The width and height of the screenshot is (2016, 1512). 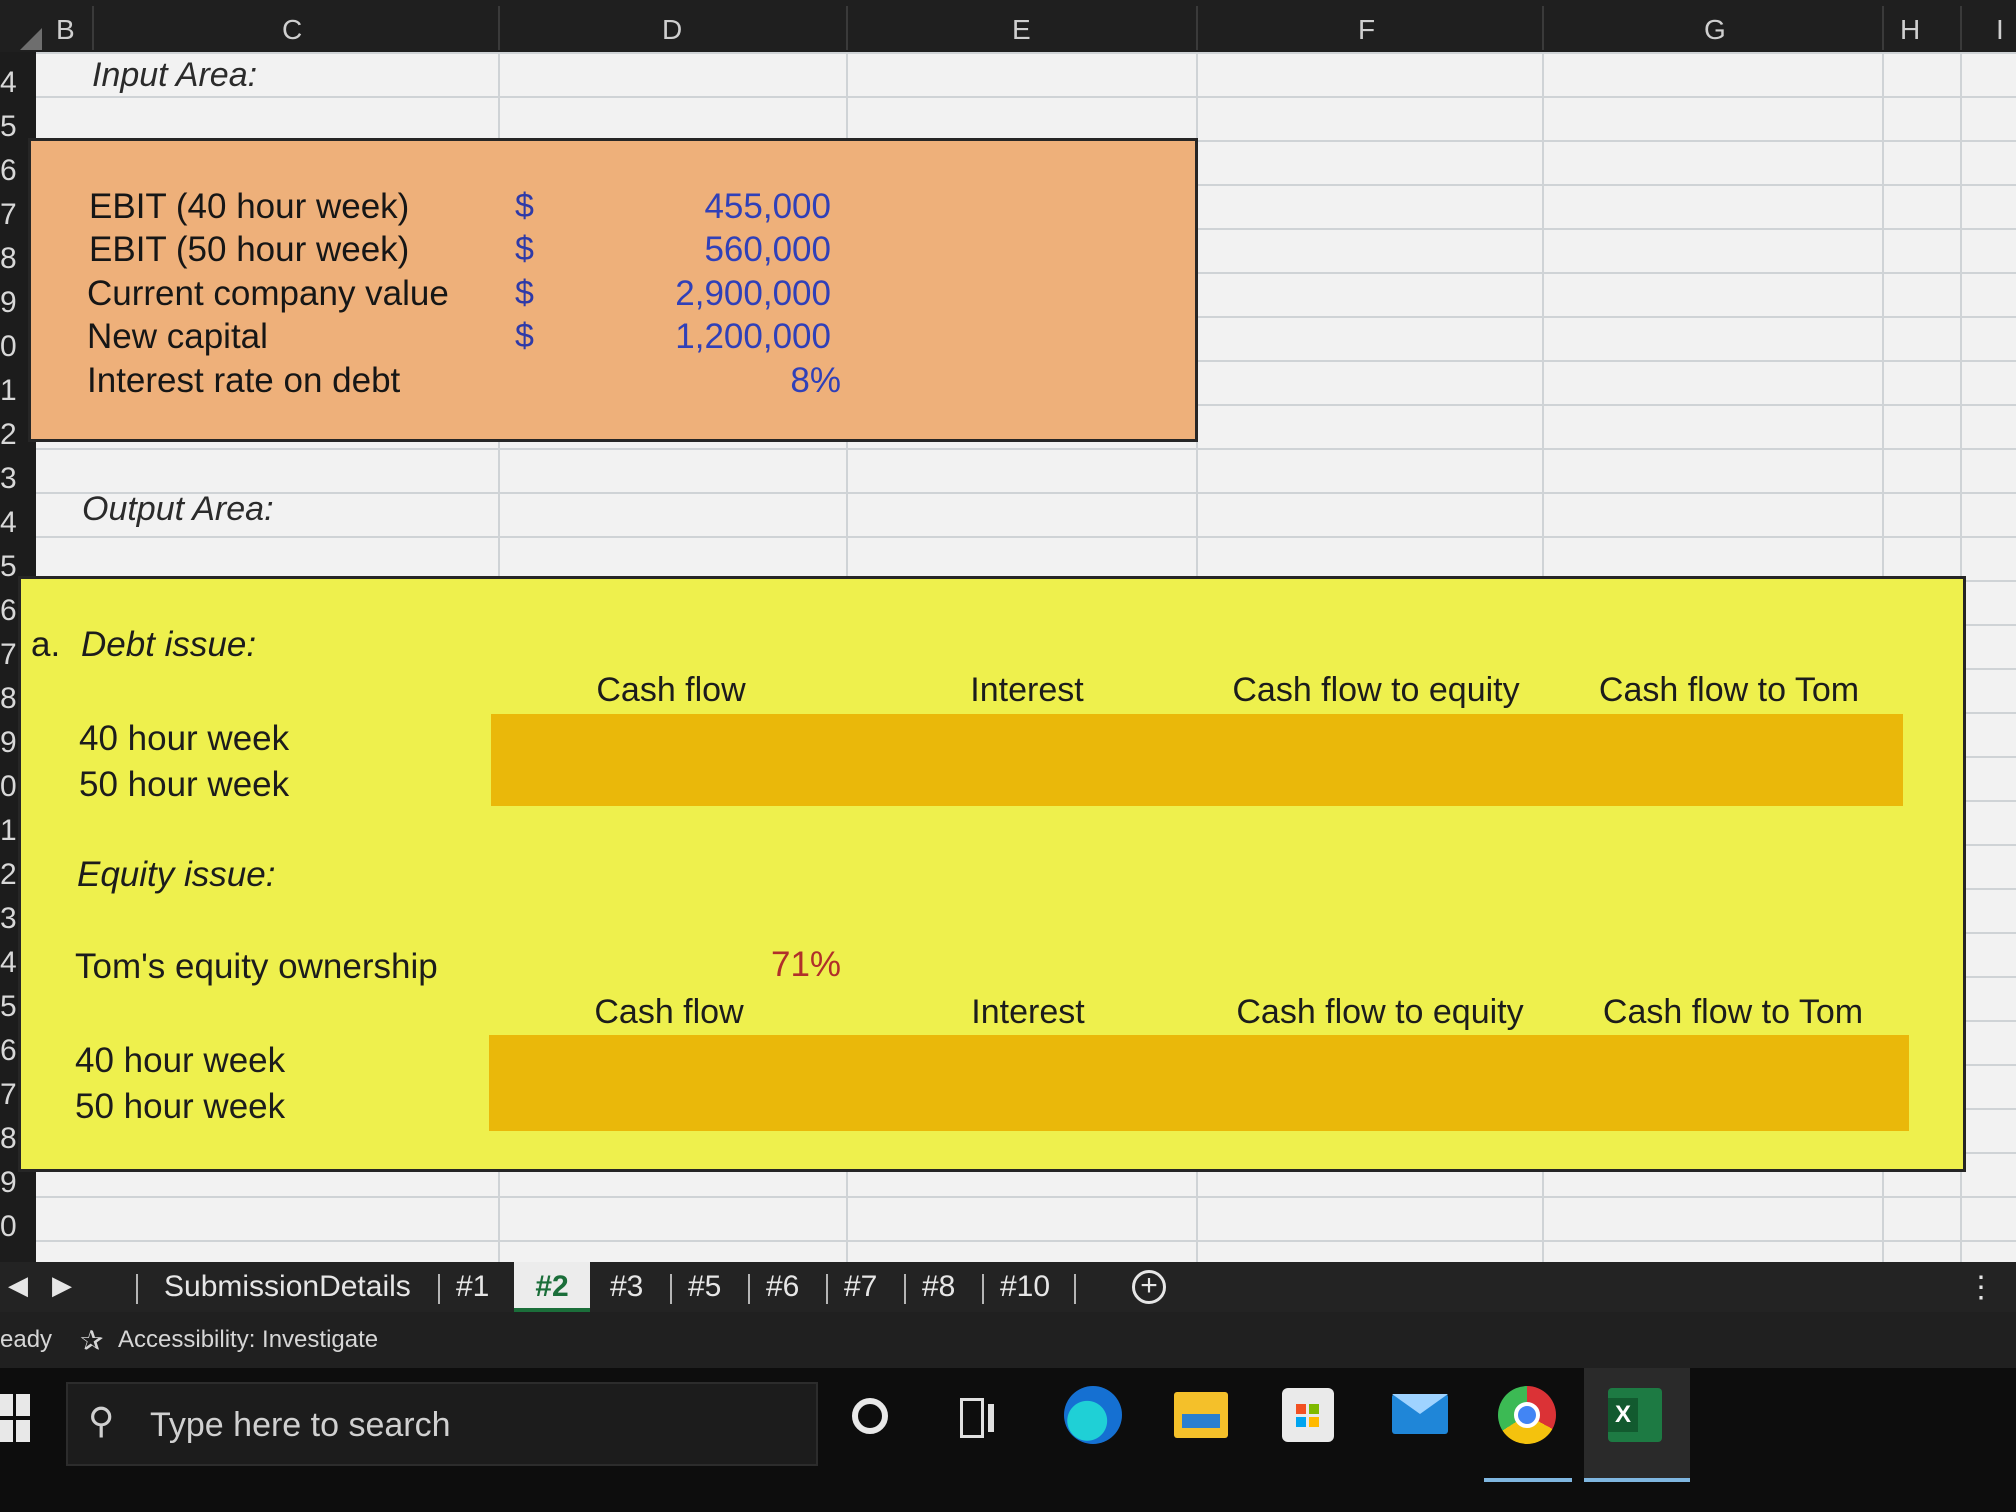 What do you see at coordinates (184, 785) in the screenshot?
I see `debt-row-50-hour: 50 hour week` at bounding box center [184, 785].